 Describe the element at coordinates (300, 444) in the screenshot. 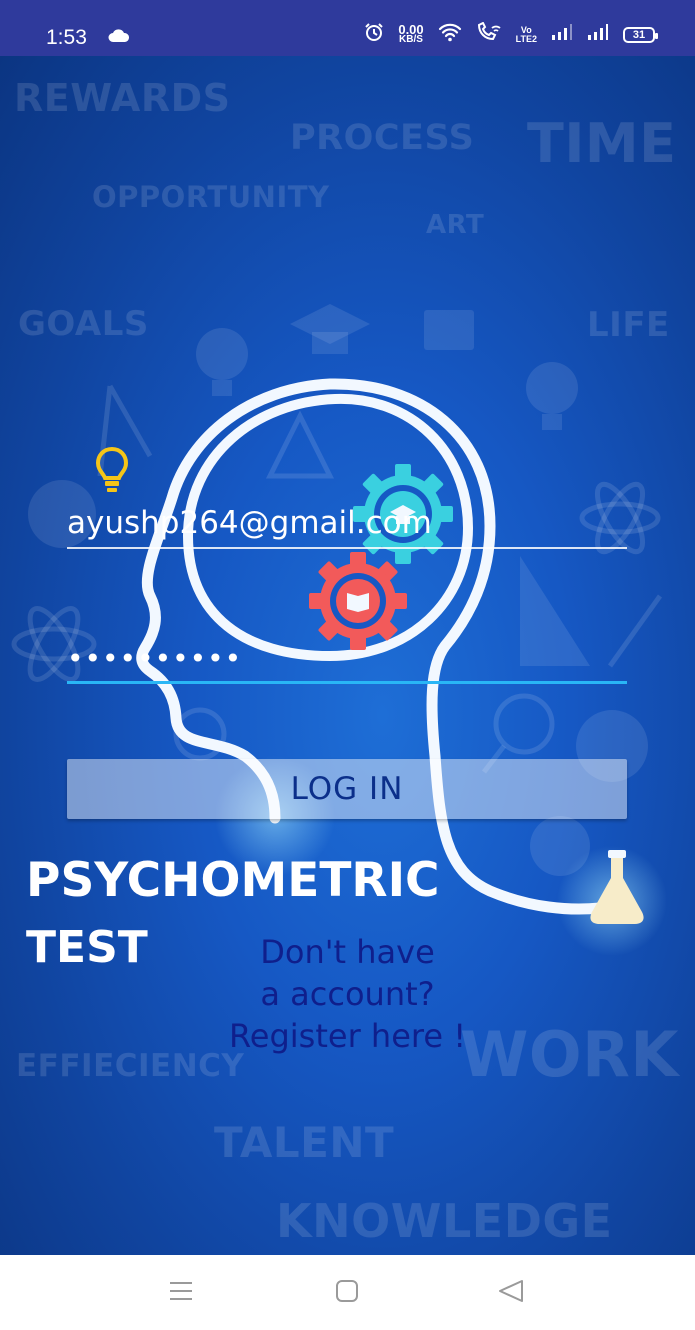

I see `flask-bg-icon` at that location.